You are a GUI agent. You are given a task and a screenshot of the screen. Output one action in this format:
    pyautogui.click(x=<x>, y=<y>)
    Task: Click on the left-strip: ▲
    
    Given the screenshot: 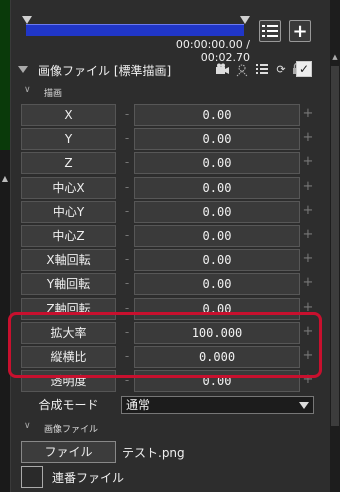 What is the action you would take?
    pyautogui.click(x=5, y=246)
    